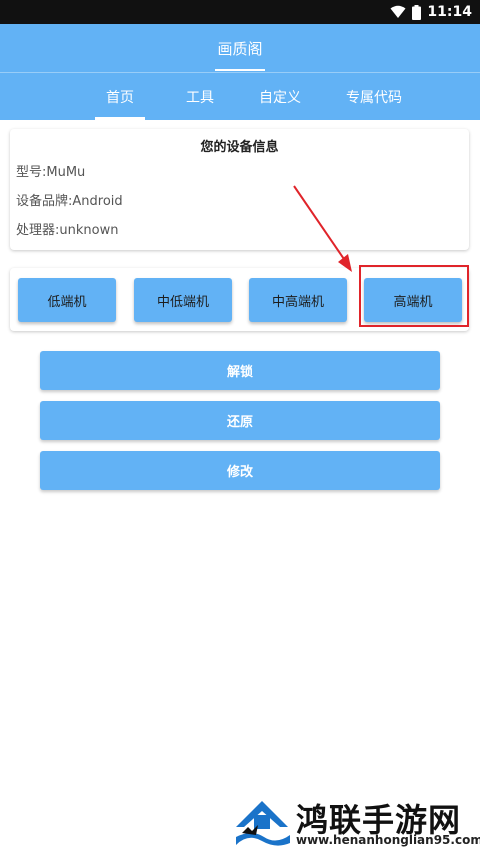 The height and width of the screenshot is (853, 480). Describe the element at coordinates (240, 420) in the screenshot. I see `restore-button: 还原` at that location.